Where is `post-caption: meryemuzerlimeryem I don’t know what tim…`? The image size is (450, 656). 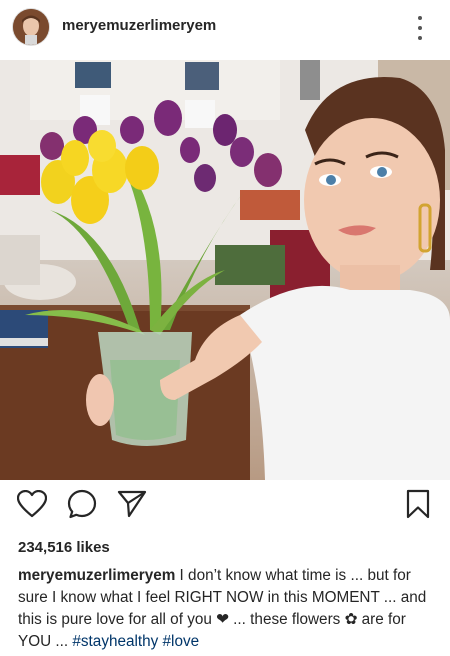 post-caption: meryemuzerlimeryem I don’t know what tim… is located at coordinates (227, 609).